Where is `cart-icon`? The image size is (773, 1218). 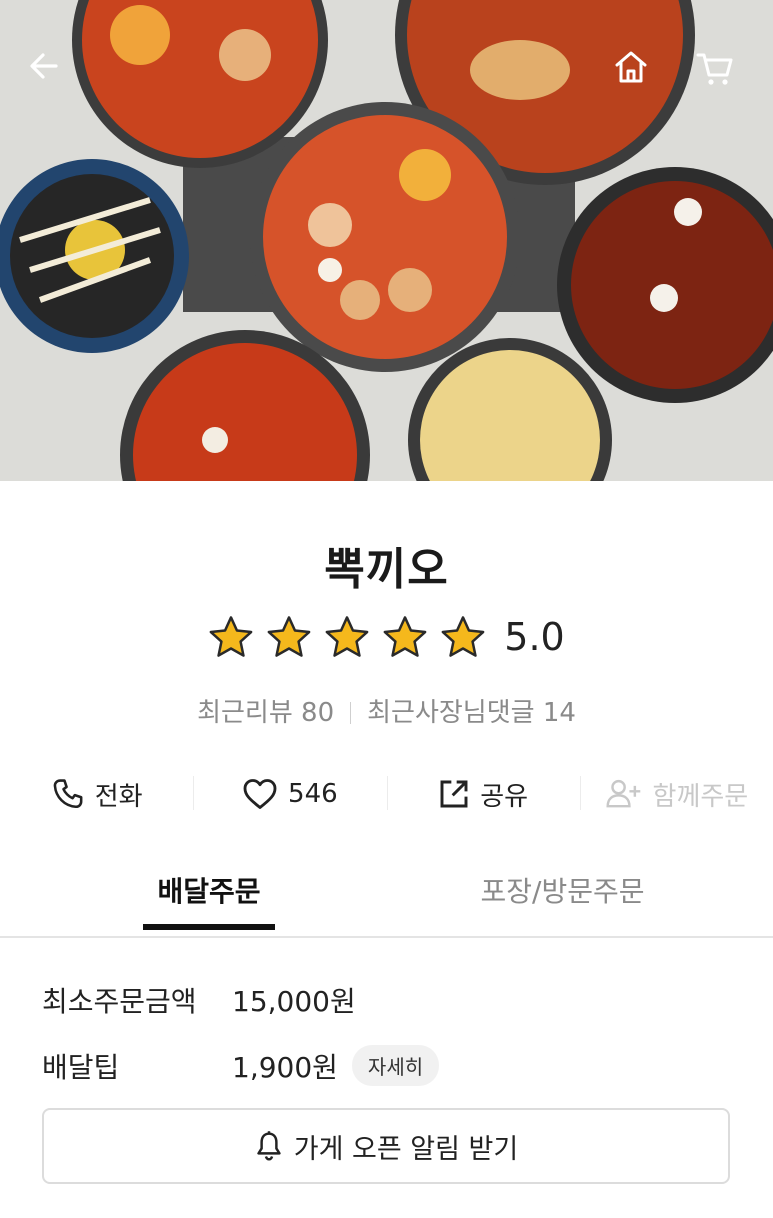
cart-icon is located at coordinates (714, 69).